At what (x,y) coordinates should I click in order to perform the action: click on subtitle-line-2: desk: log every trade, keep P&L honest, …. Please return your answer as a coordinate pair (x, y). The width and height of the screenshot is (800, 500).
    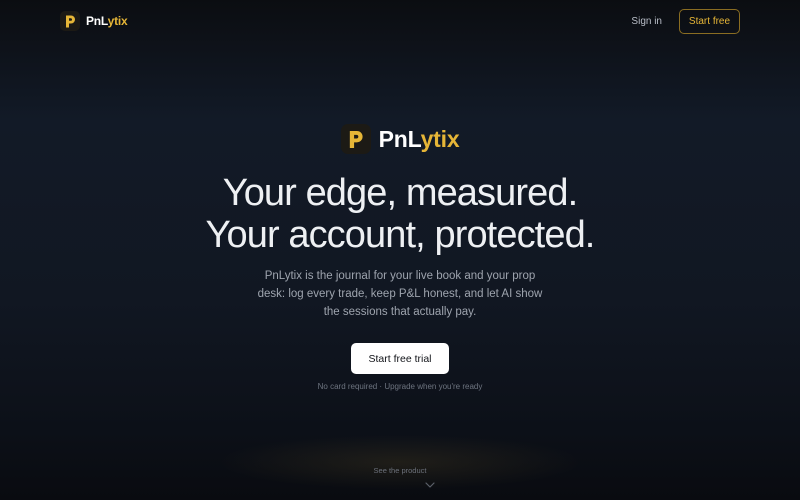
    Looking at the image, I should click on (400, 294).